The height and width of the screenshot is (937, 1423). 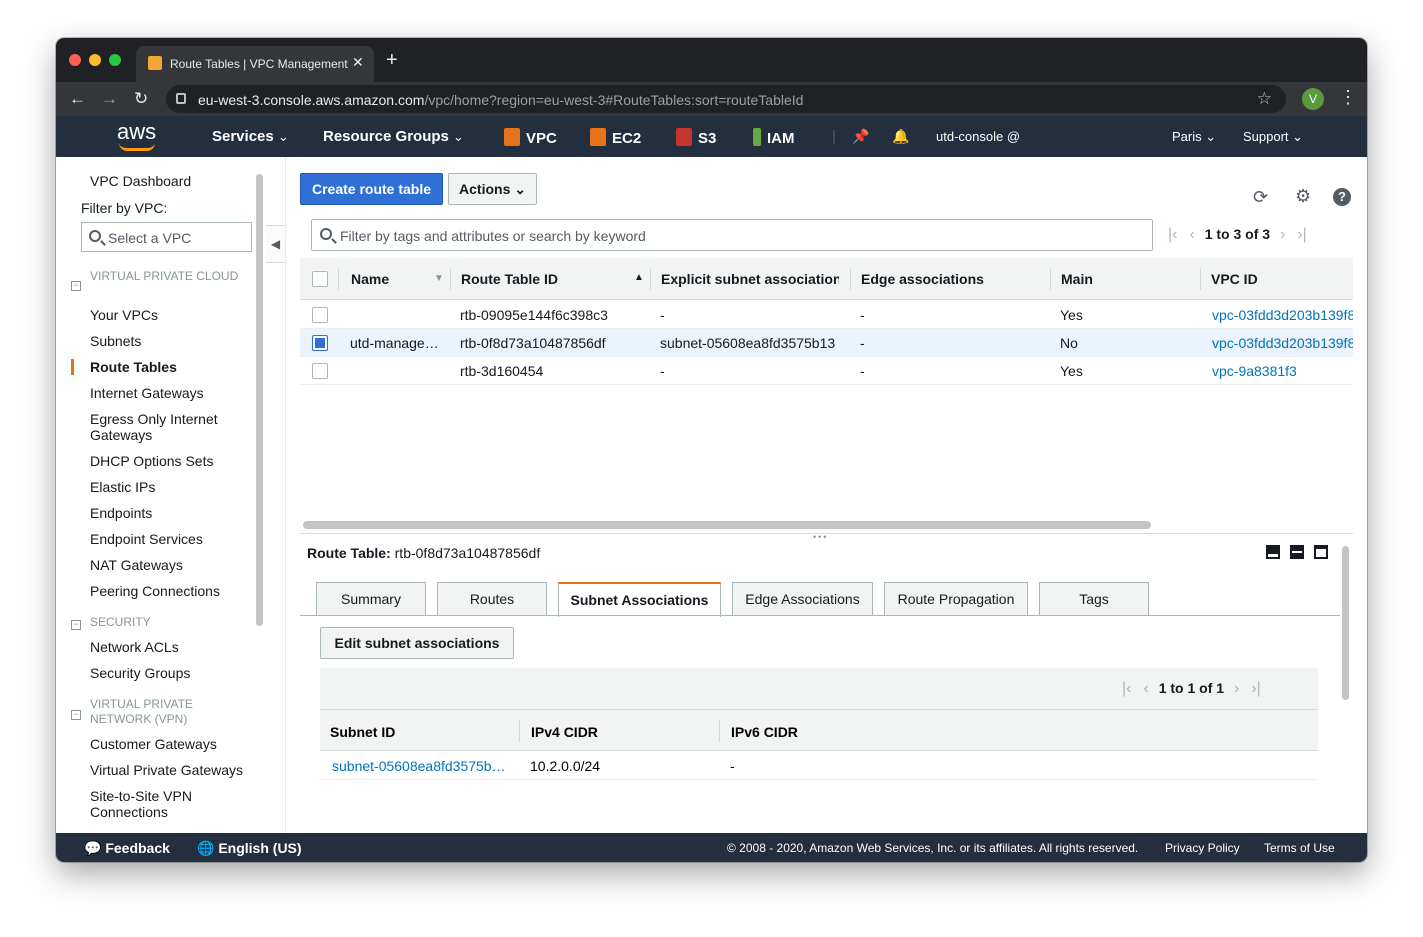 What do you see at coordinates (392, 60) in the screenshot?
I see `new-tab-button: +` at bounding box center [392, 60].